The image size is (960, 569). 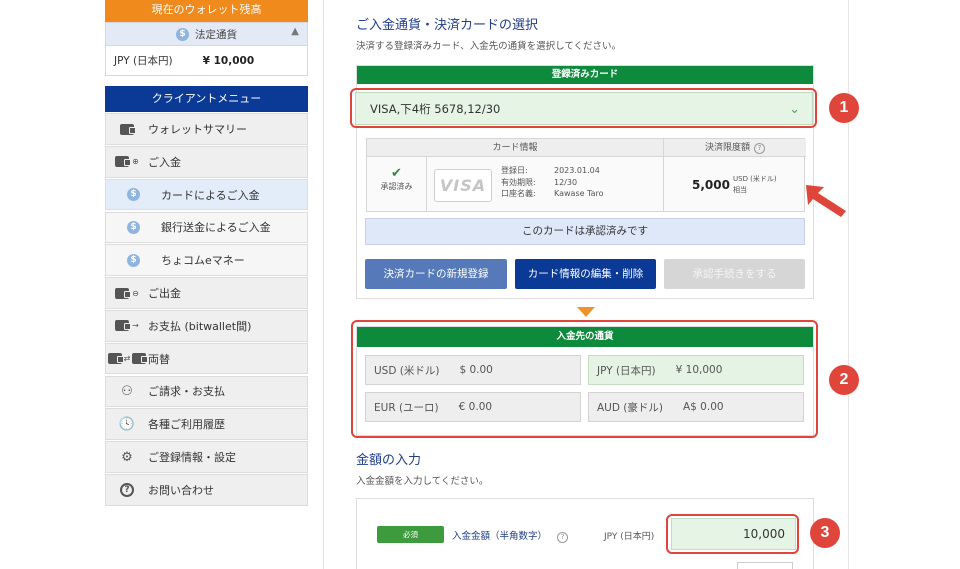 I want to click on sidebar-item-label: ご出金, so click(x=164, y=294).